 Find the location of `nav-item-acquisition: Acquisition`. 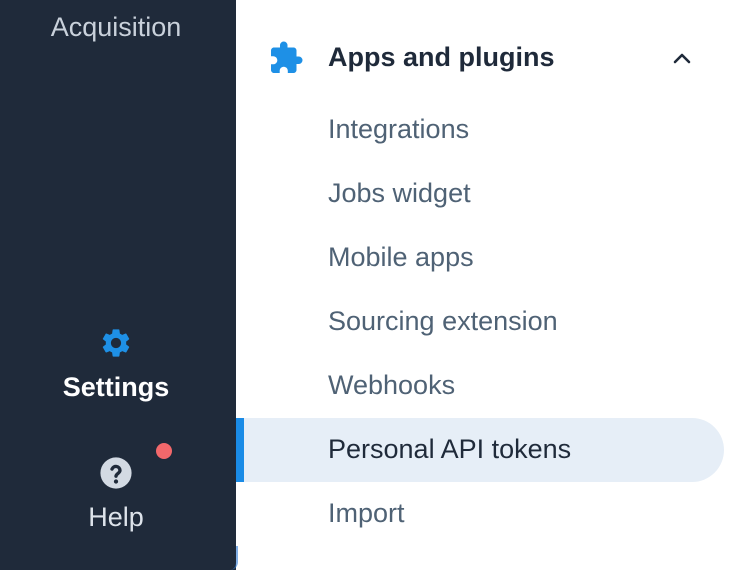

nav-item-acquisition: Acquisition is located at coordinates (116, 27).